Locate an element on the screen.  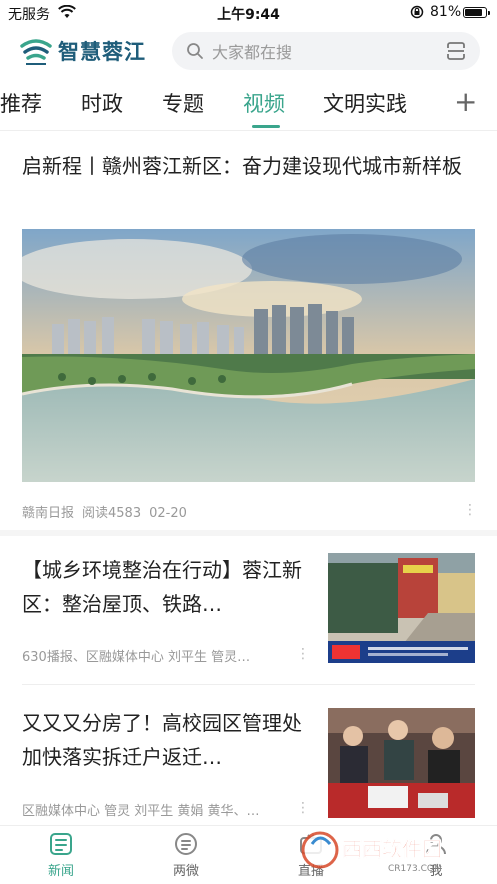
street-photo is located at coordinates (401, 608).